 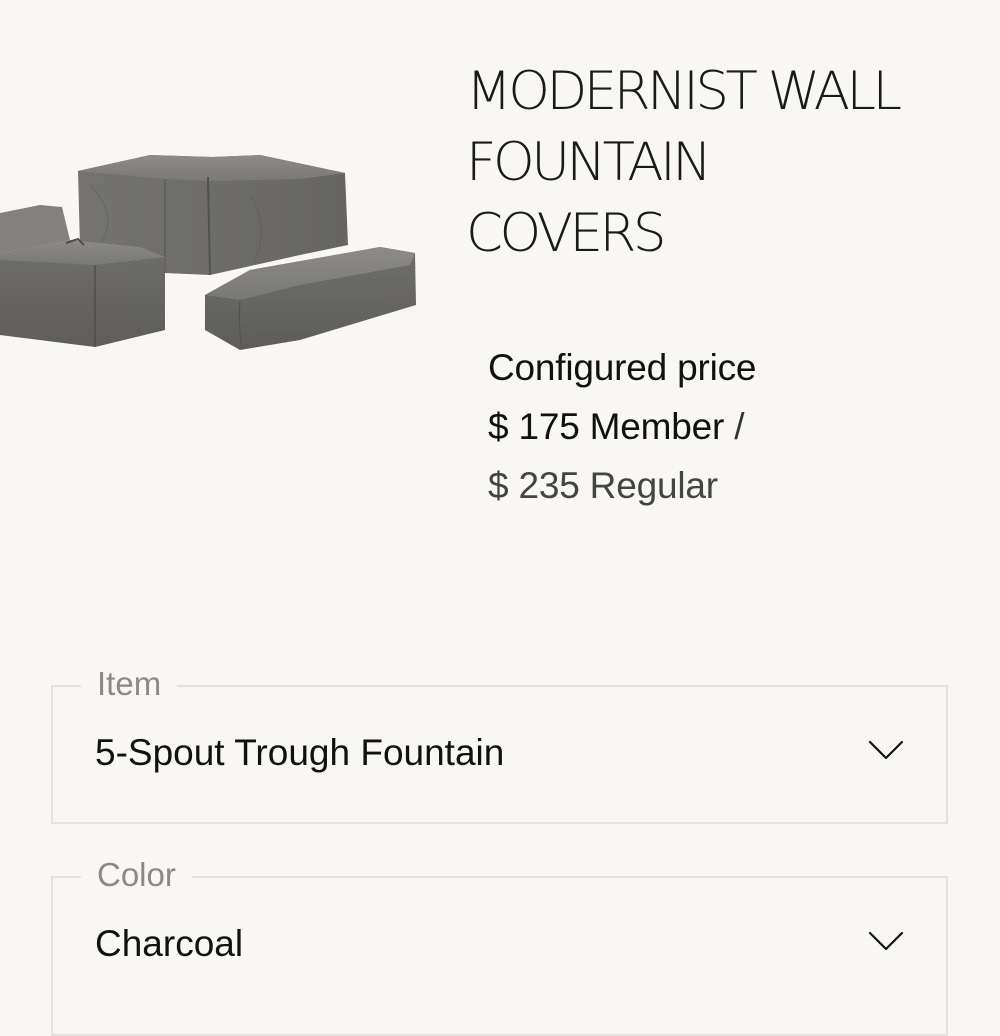 I want to click on configured-price-label: Configured price, so click(x=622, y=367).